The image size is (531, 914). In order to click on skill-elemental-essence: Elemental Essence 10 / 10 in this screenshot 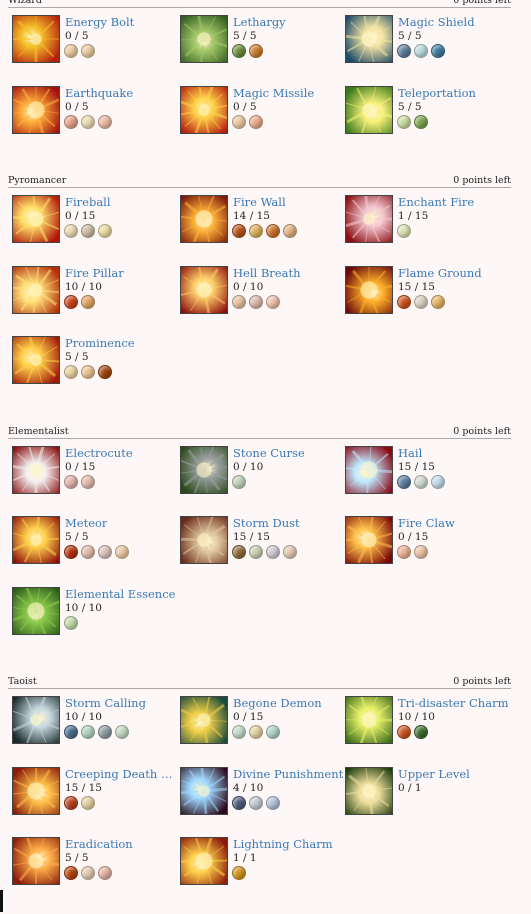, I will do `click(91, 616)`.